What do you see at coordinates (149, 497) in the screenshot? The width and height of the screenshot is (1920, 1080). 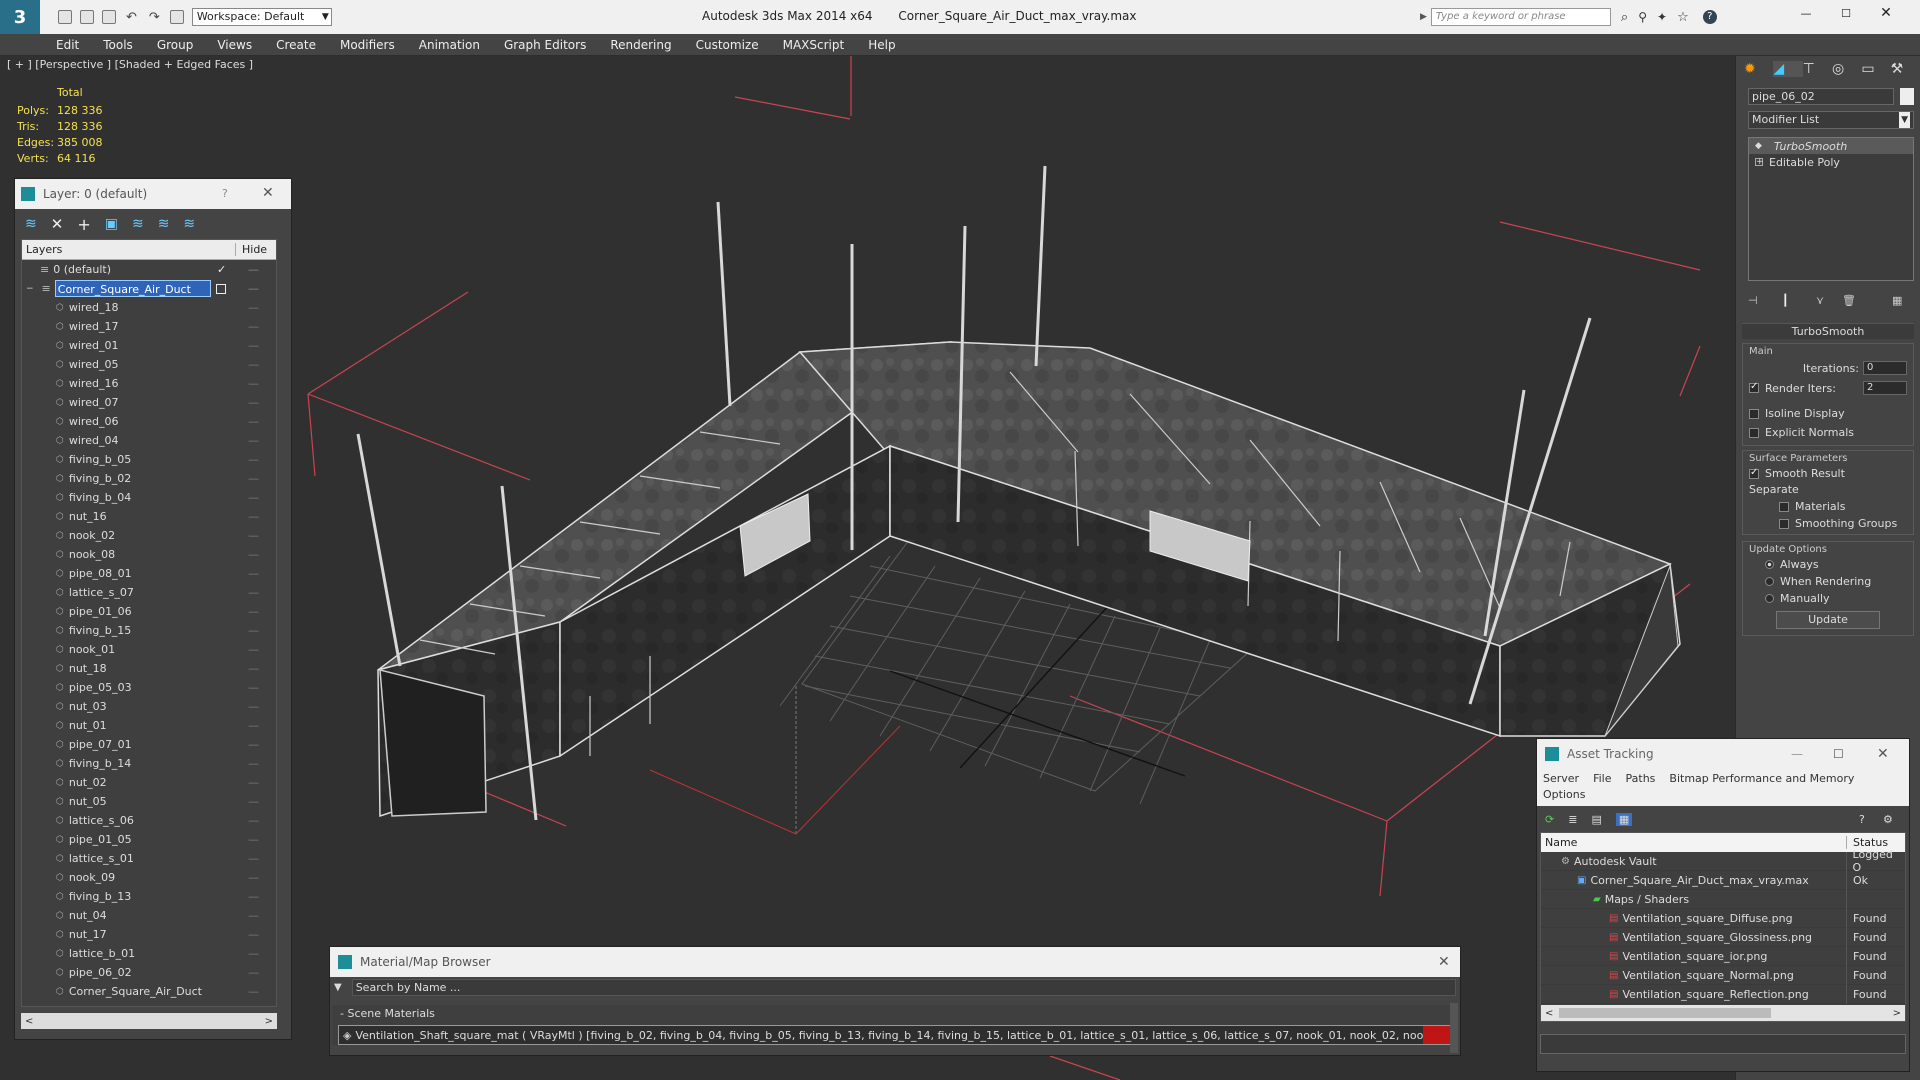 I see `layer-object-row: ⬡ fiving_b_04 —` at bounding box center [149, 497].